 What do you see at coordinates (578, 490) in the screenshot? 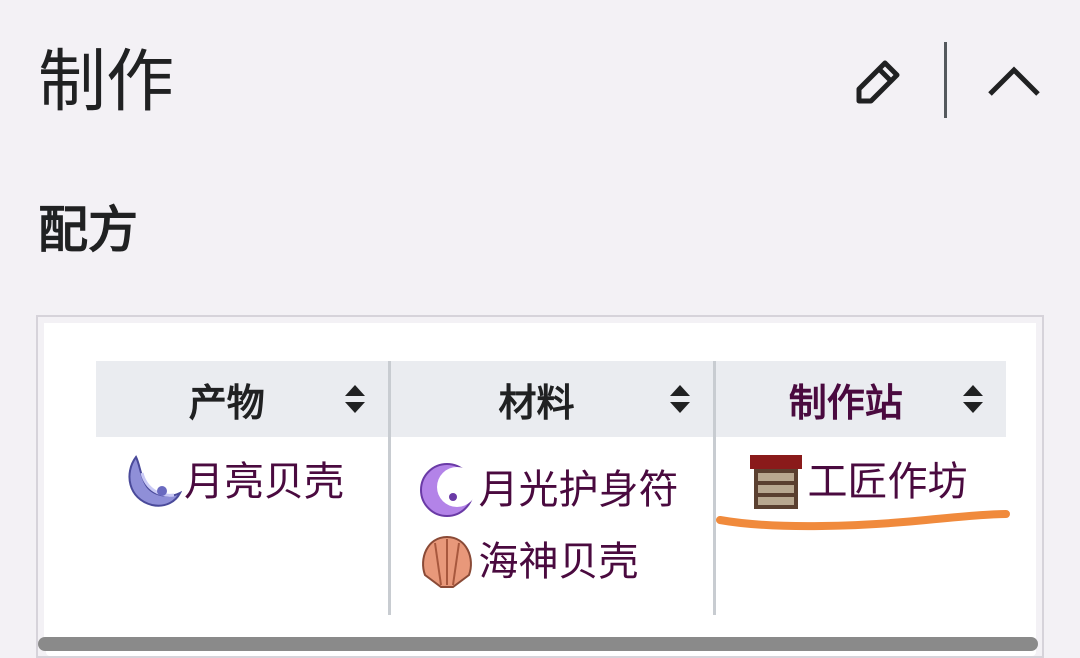
I see `material-name: 月光护身符` at bounding box center [578, 490].